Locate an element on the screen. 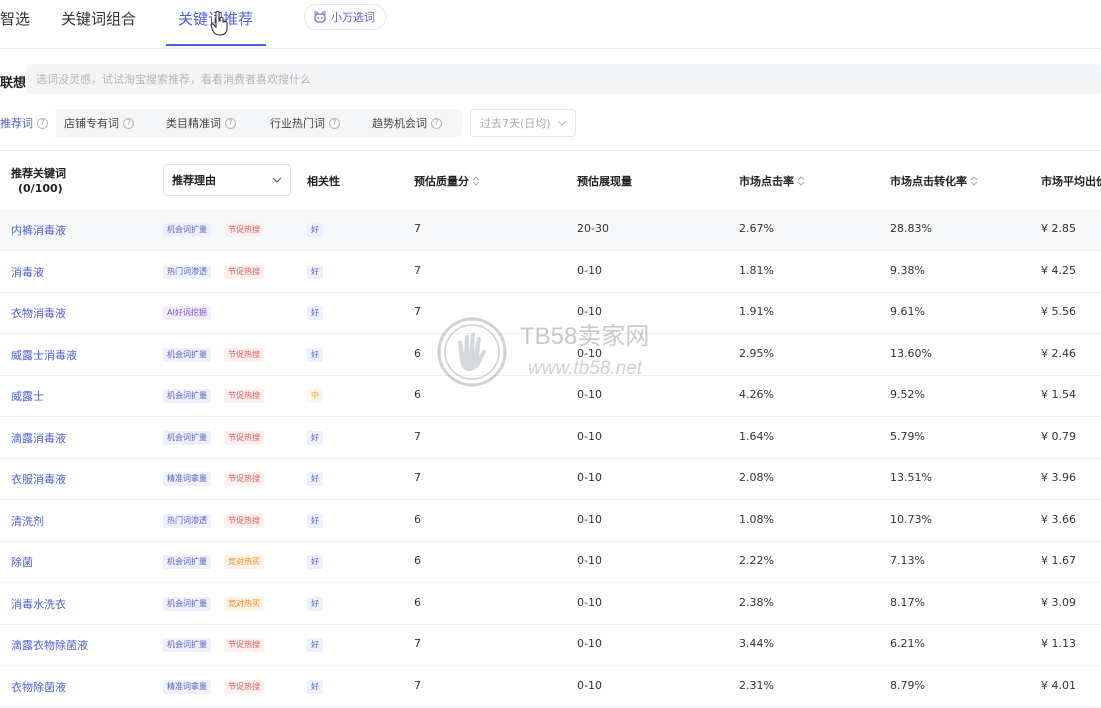 The height and width of the screenshot is (708, 1101). keyword-link: 滴露衣物除菌液 is located at coordinates (49, 645).